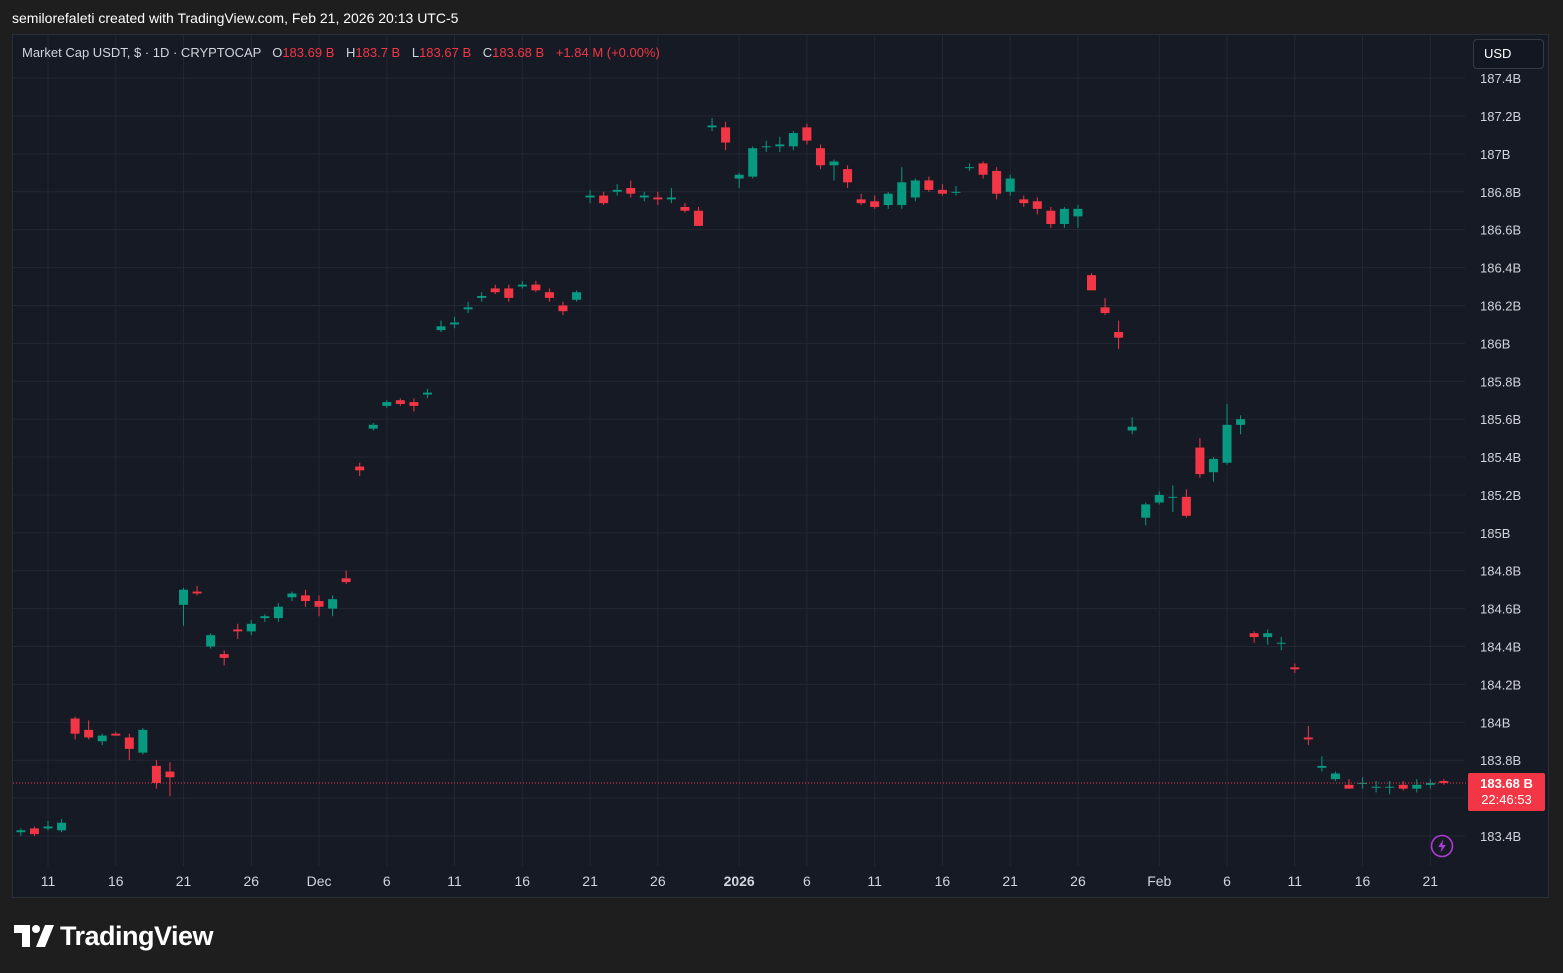 The image size is (1563, 973). I want to click on y-tick-label: 186.6B, so click(1500, 230).